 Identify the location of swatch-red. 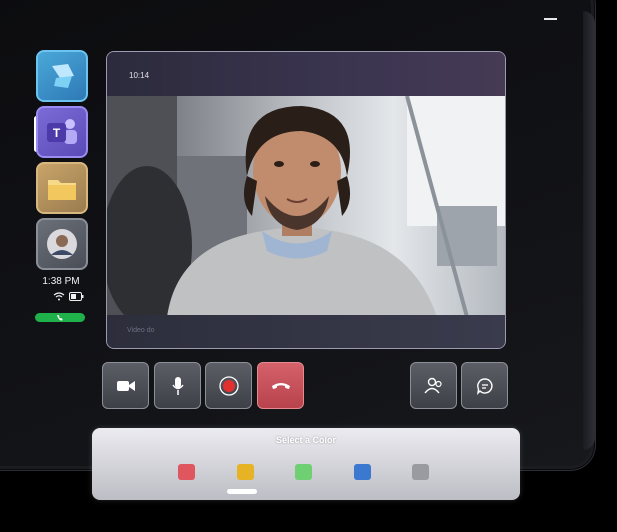
(186, 472).